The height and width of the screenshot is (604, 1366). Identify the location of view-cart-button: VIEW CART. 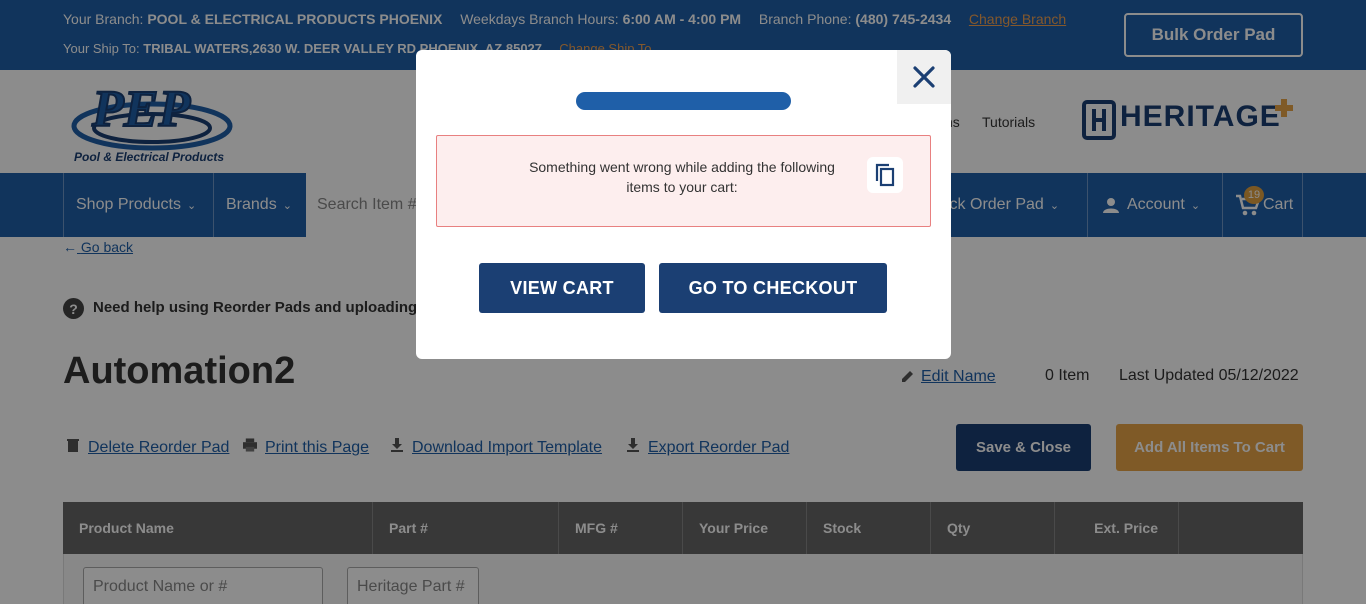
(562, 288).